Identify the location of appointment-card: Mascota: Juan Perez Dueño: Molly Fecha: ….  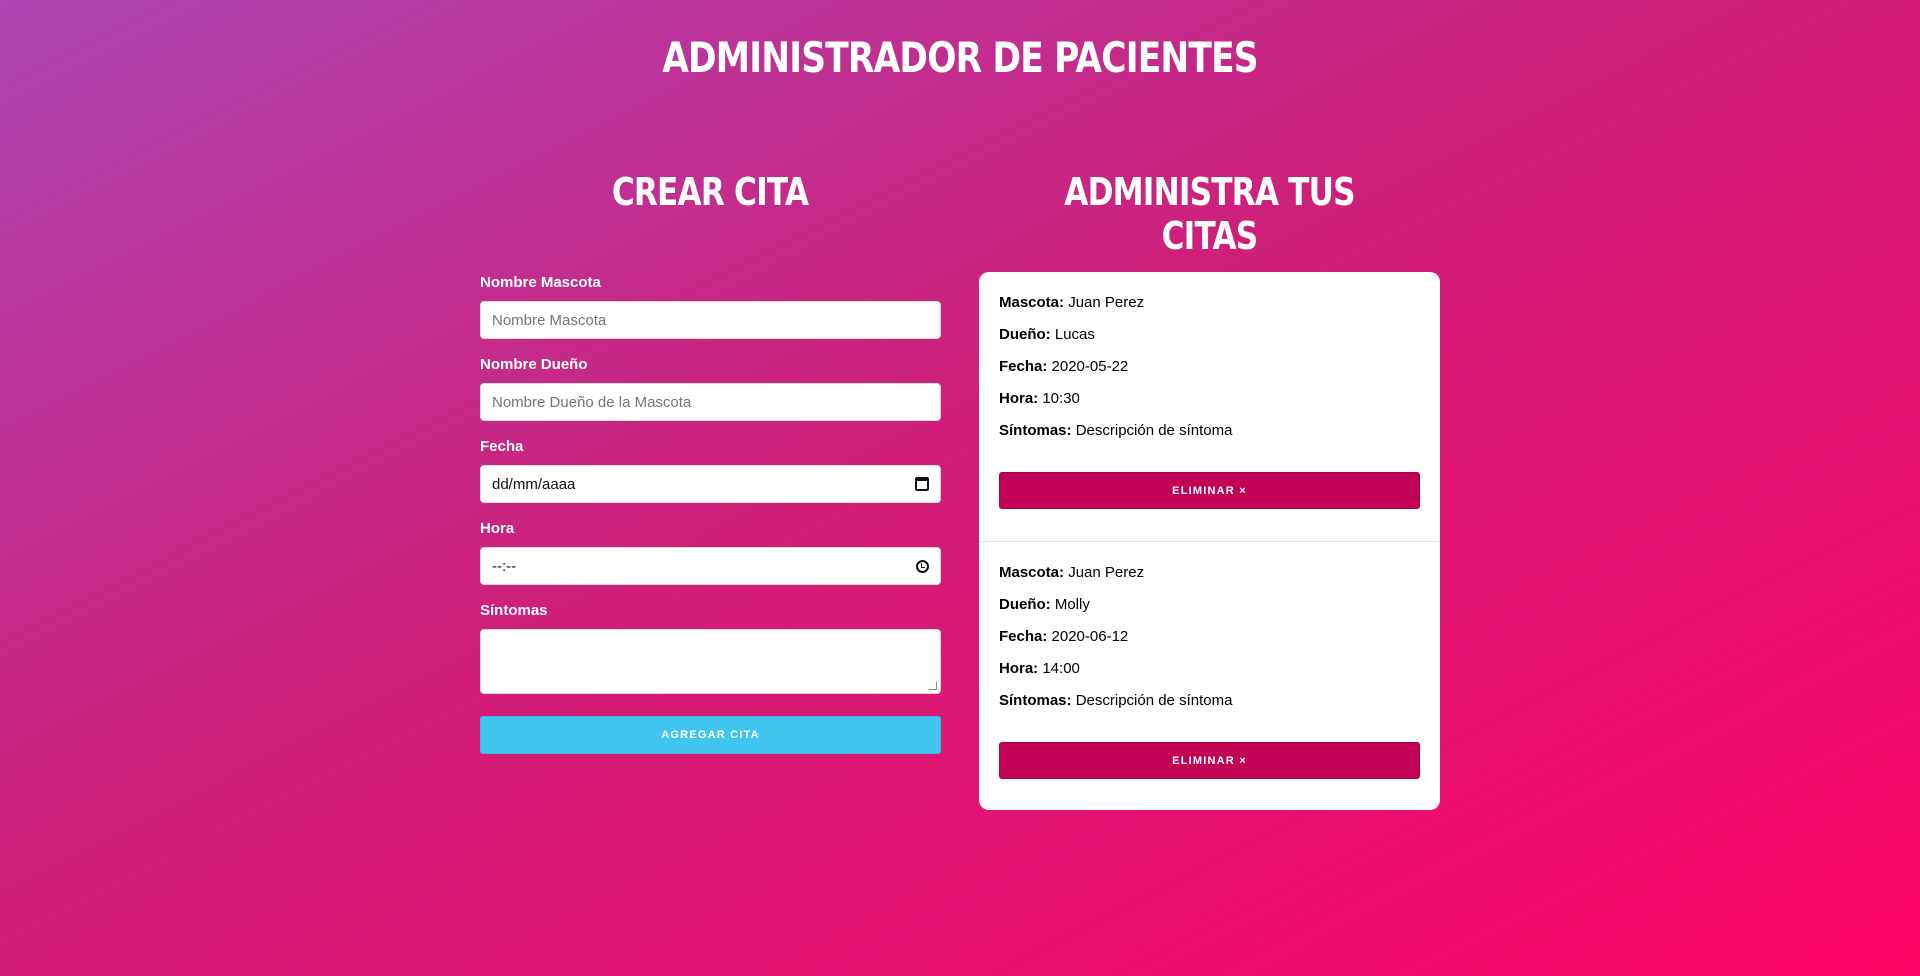
(1209, 675).